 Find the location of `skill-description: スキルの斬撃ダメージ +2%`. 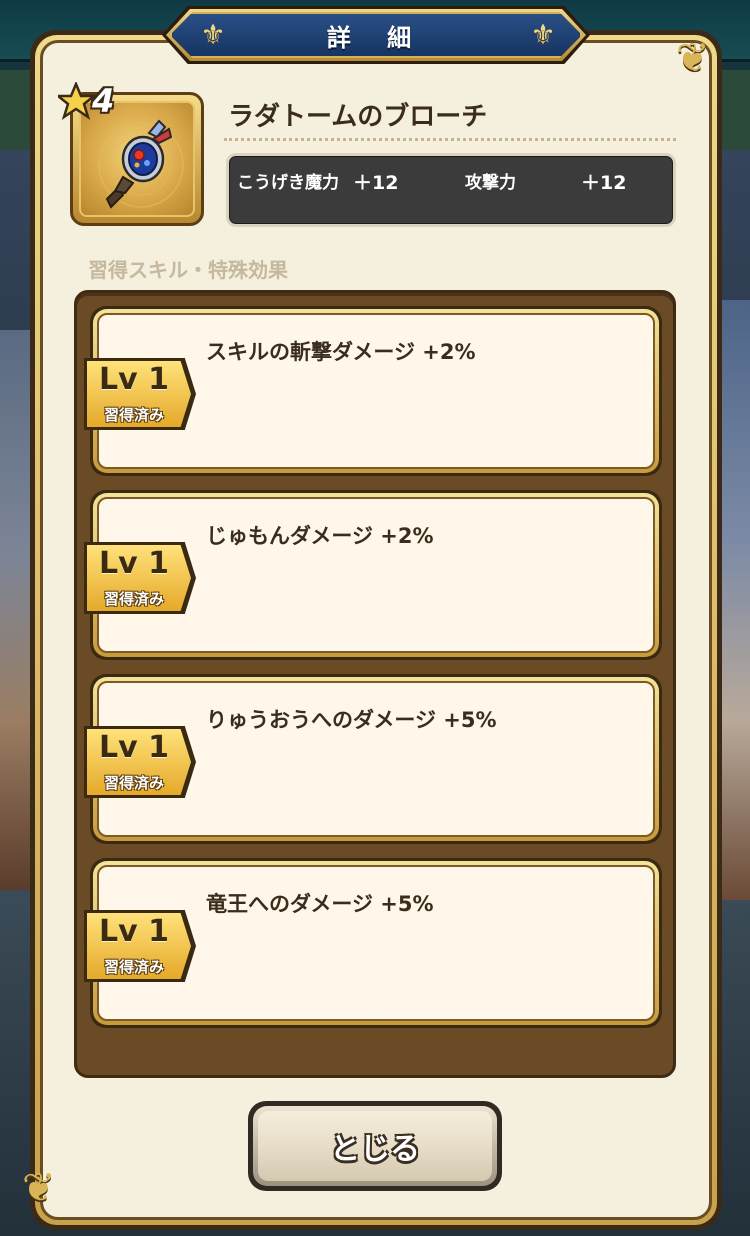

skill-description: スキルの斬撃ダメージ +2% is located at coordinates (341, 352).